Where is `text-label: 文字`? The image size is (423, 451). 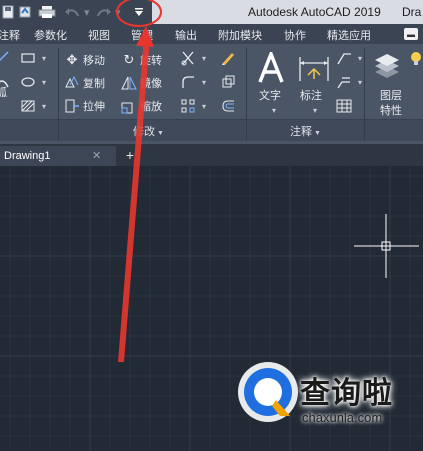 text-label: 文字 is located at coordinates (270, 95).